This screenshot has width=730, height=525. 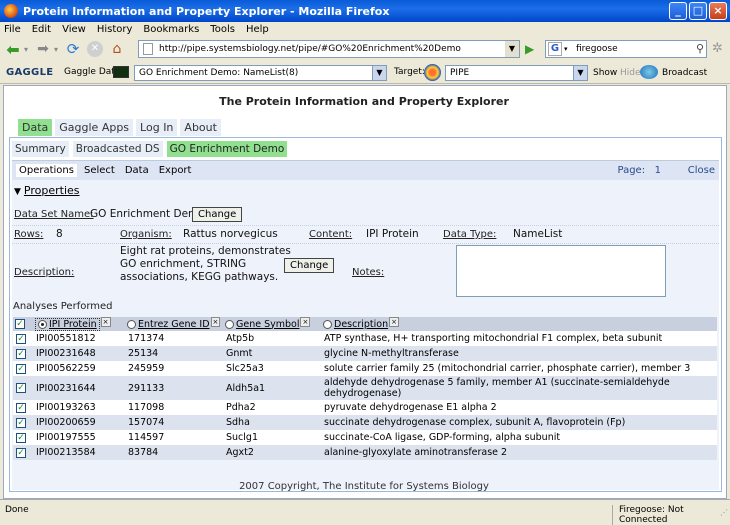 What do you see at coordinates (658, 170) in the screenshot?
I see `page-number: 1` at bounding box center [658, 170].